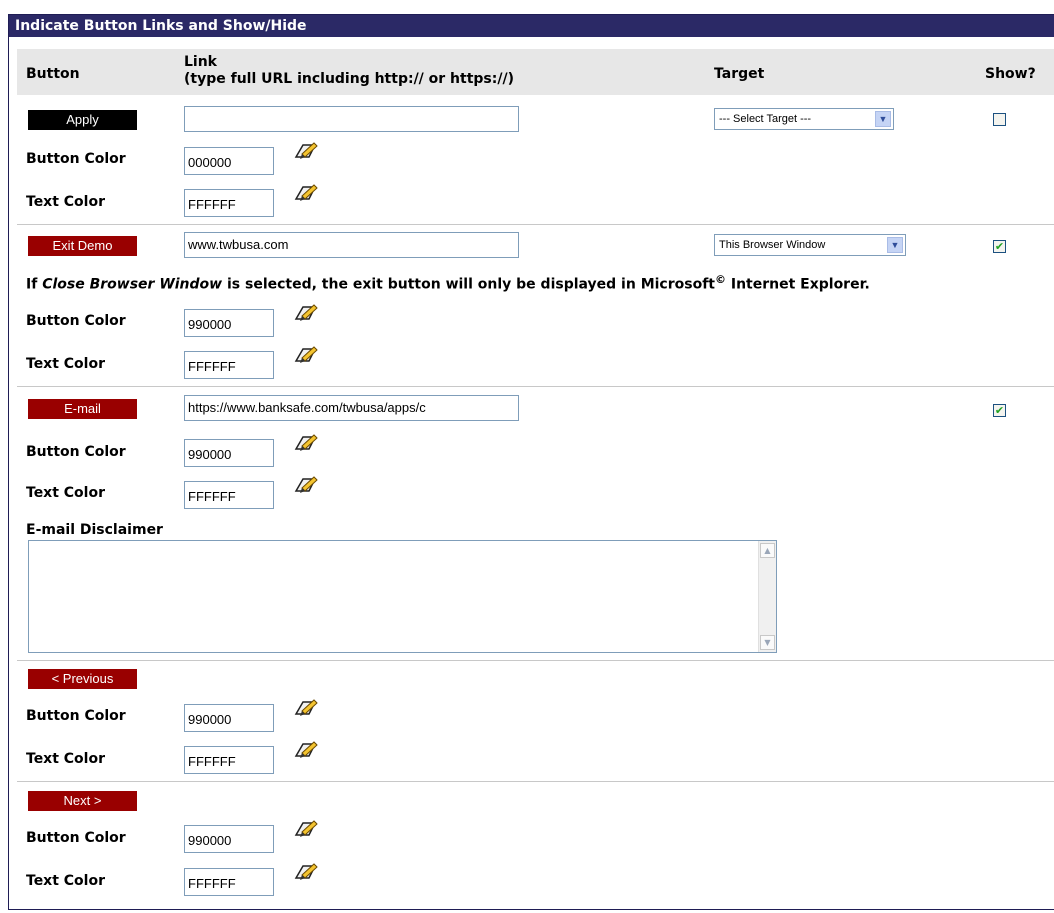 The height and width of the screenshot is (913, 1054). I want to click on email-disclaimer-textarea: ▲ ▼, so click(402, 596).